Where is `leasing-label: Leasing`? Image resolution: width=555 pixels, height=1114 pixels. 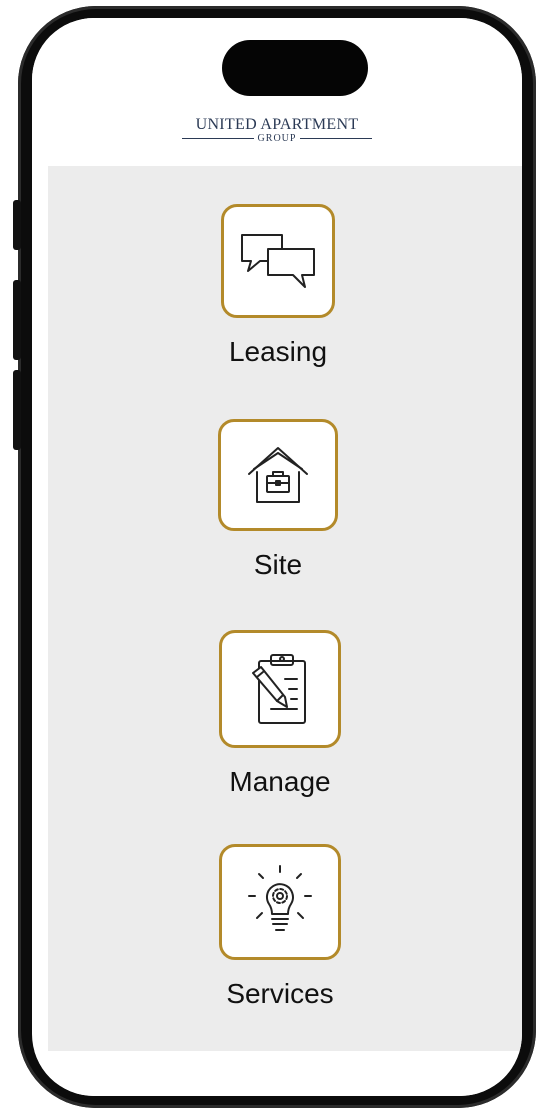
leasing-label: Leasing is located at coordinates (278, 351).